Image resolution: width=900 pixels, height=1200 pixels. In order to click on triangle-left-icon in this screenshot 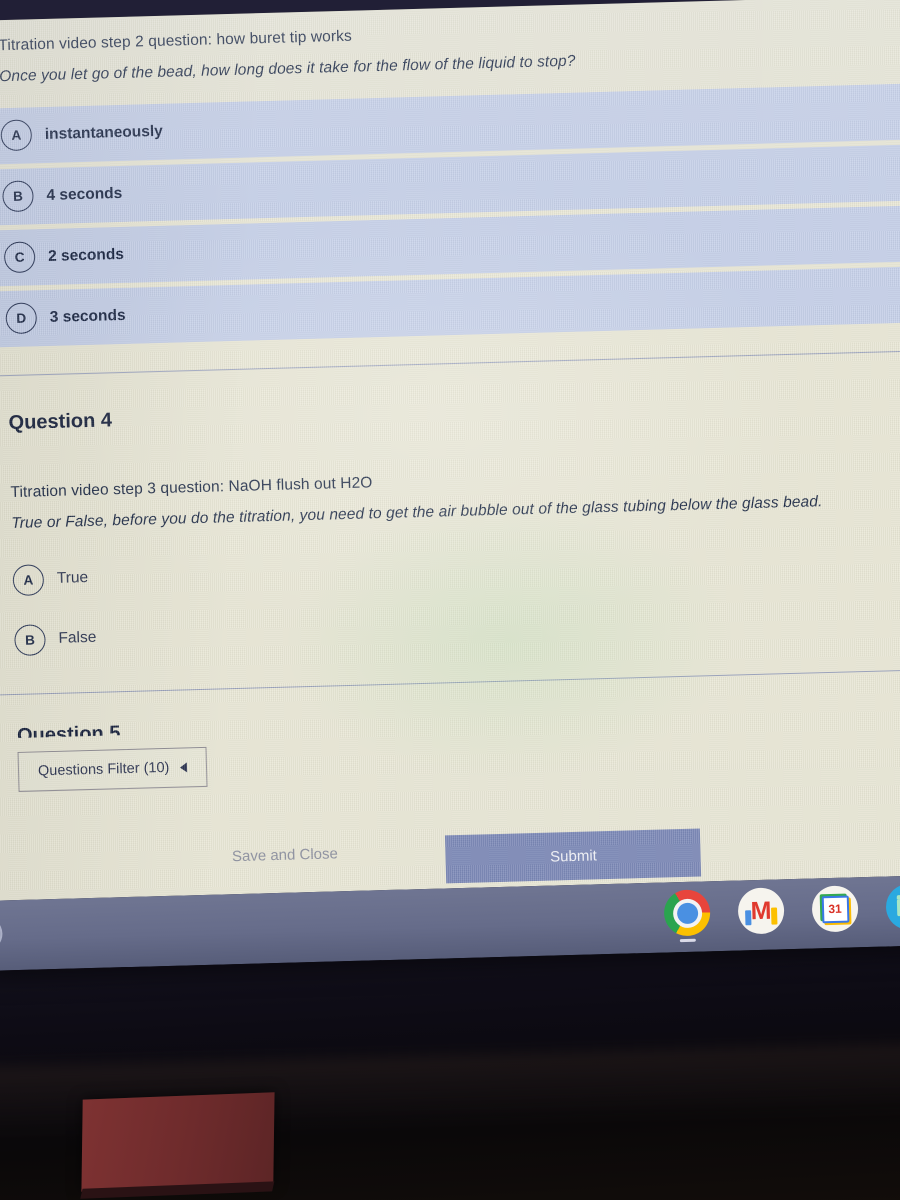, I will do `click(184, 767)`.